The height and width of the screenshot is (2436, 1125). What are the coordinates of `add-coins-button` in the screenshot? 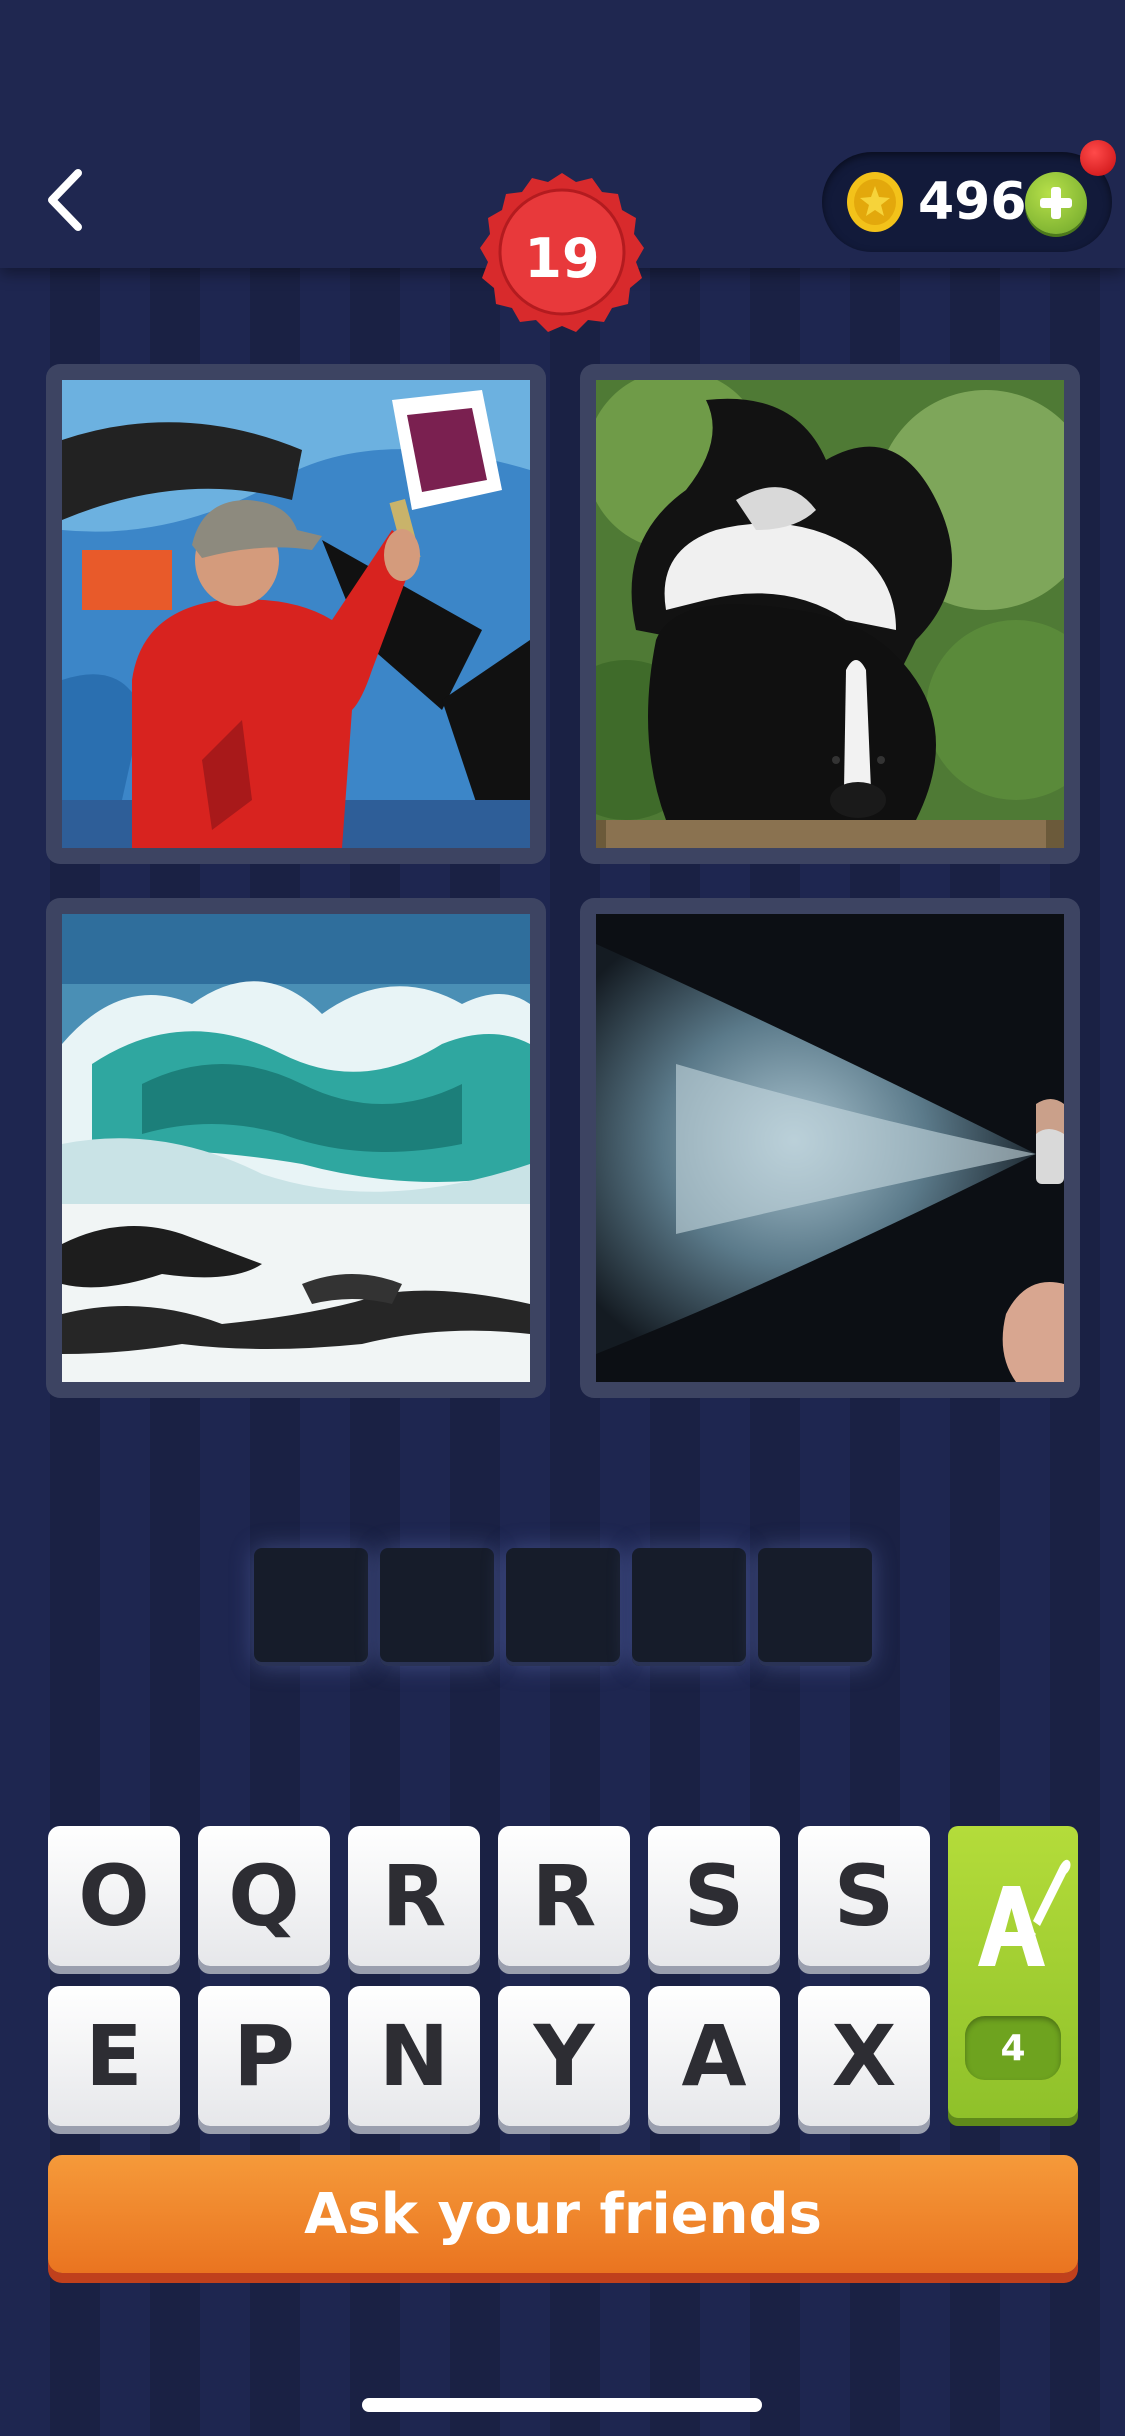 It's located at (1056, 203).